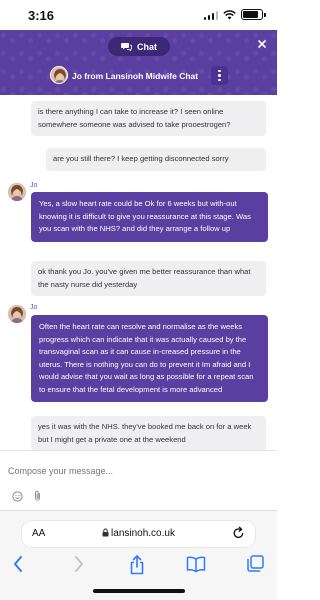 This screenshot has height=600, width=320. I want to click on forward-icon, so click(79, 564).